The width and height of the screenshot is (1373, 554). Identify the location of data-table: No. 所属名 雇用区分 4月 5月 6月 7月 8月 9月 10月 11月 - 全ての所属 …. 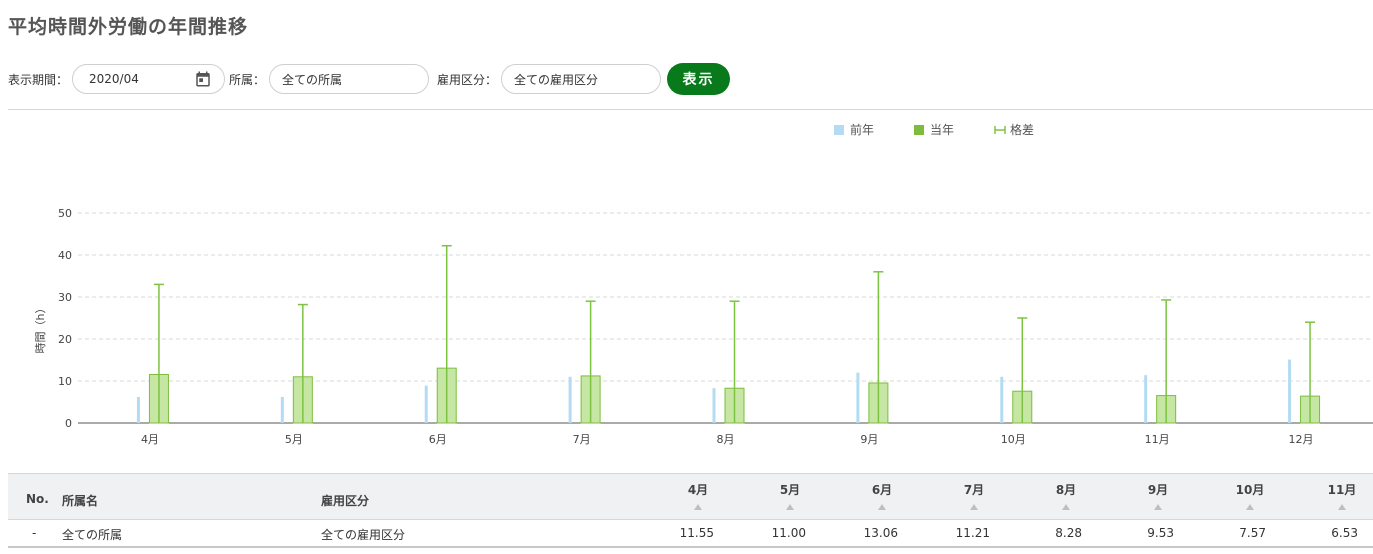
(690, 510).